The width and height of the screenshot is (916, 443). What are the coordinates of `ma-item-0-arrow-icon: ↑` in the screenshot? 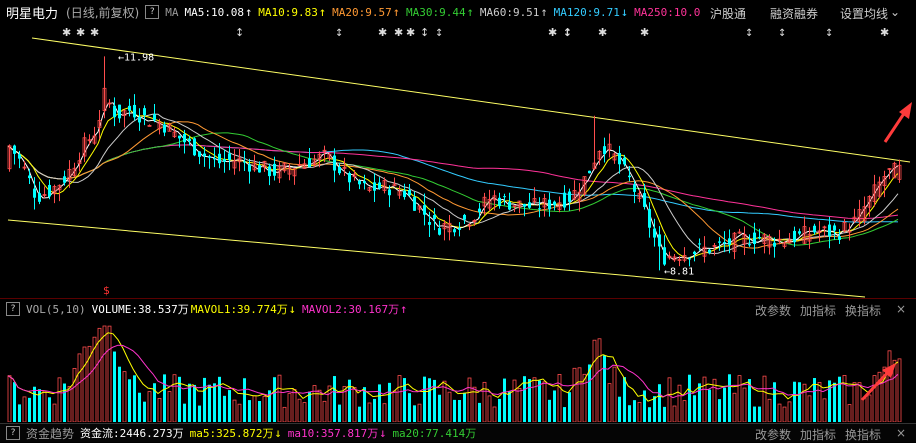 It's located at (249, 12).